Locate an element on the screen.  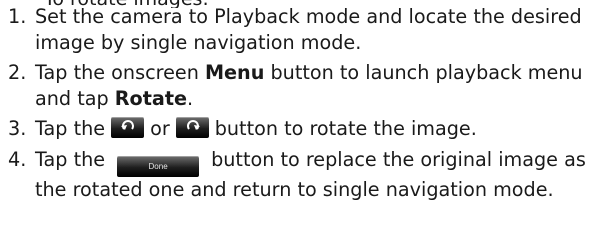
rotate-left-button is located at coordinates (128, 127).